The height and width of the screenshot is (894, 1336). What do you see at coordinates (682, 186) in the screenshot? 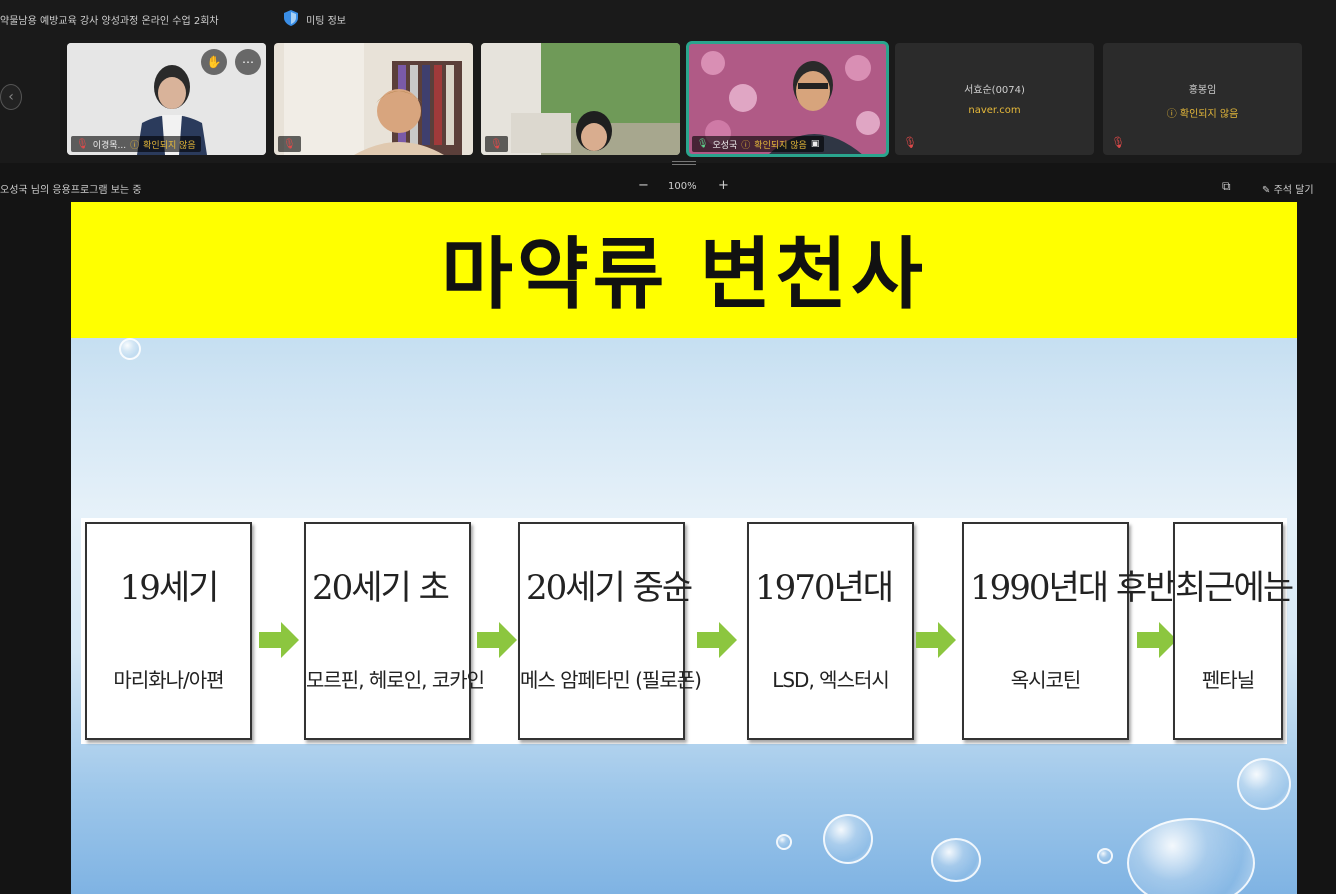
I see `zoom-level: 100%` at bounding box center [682, 186].